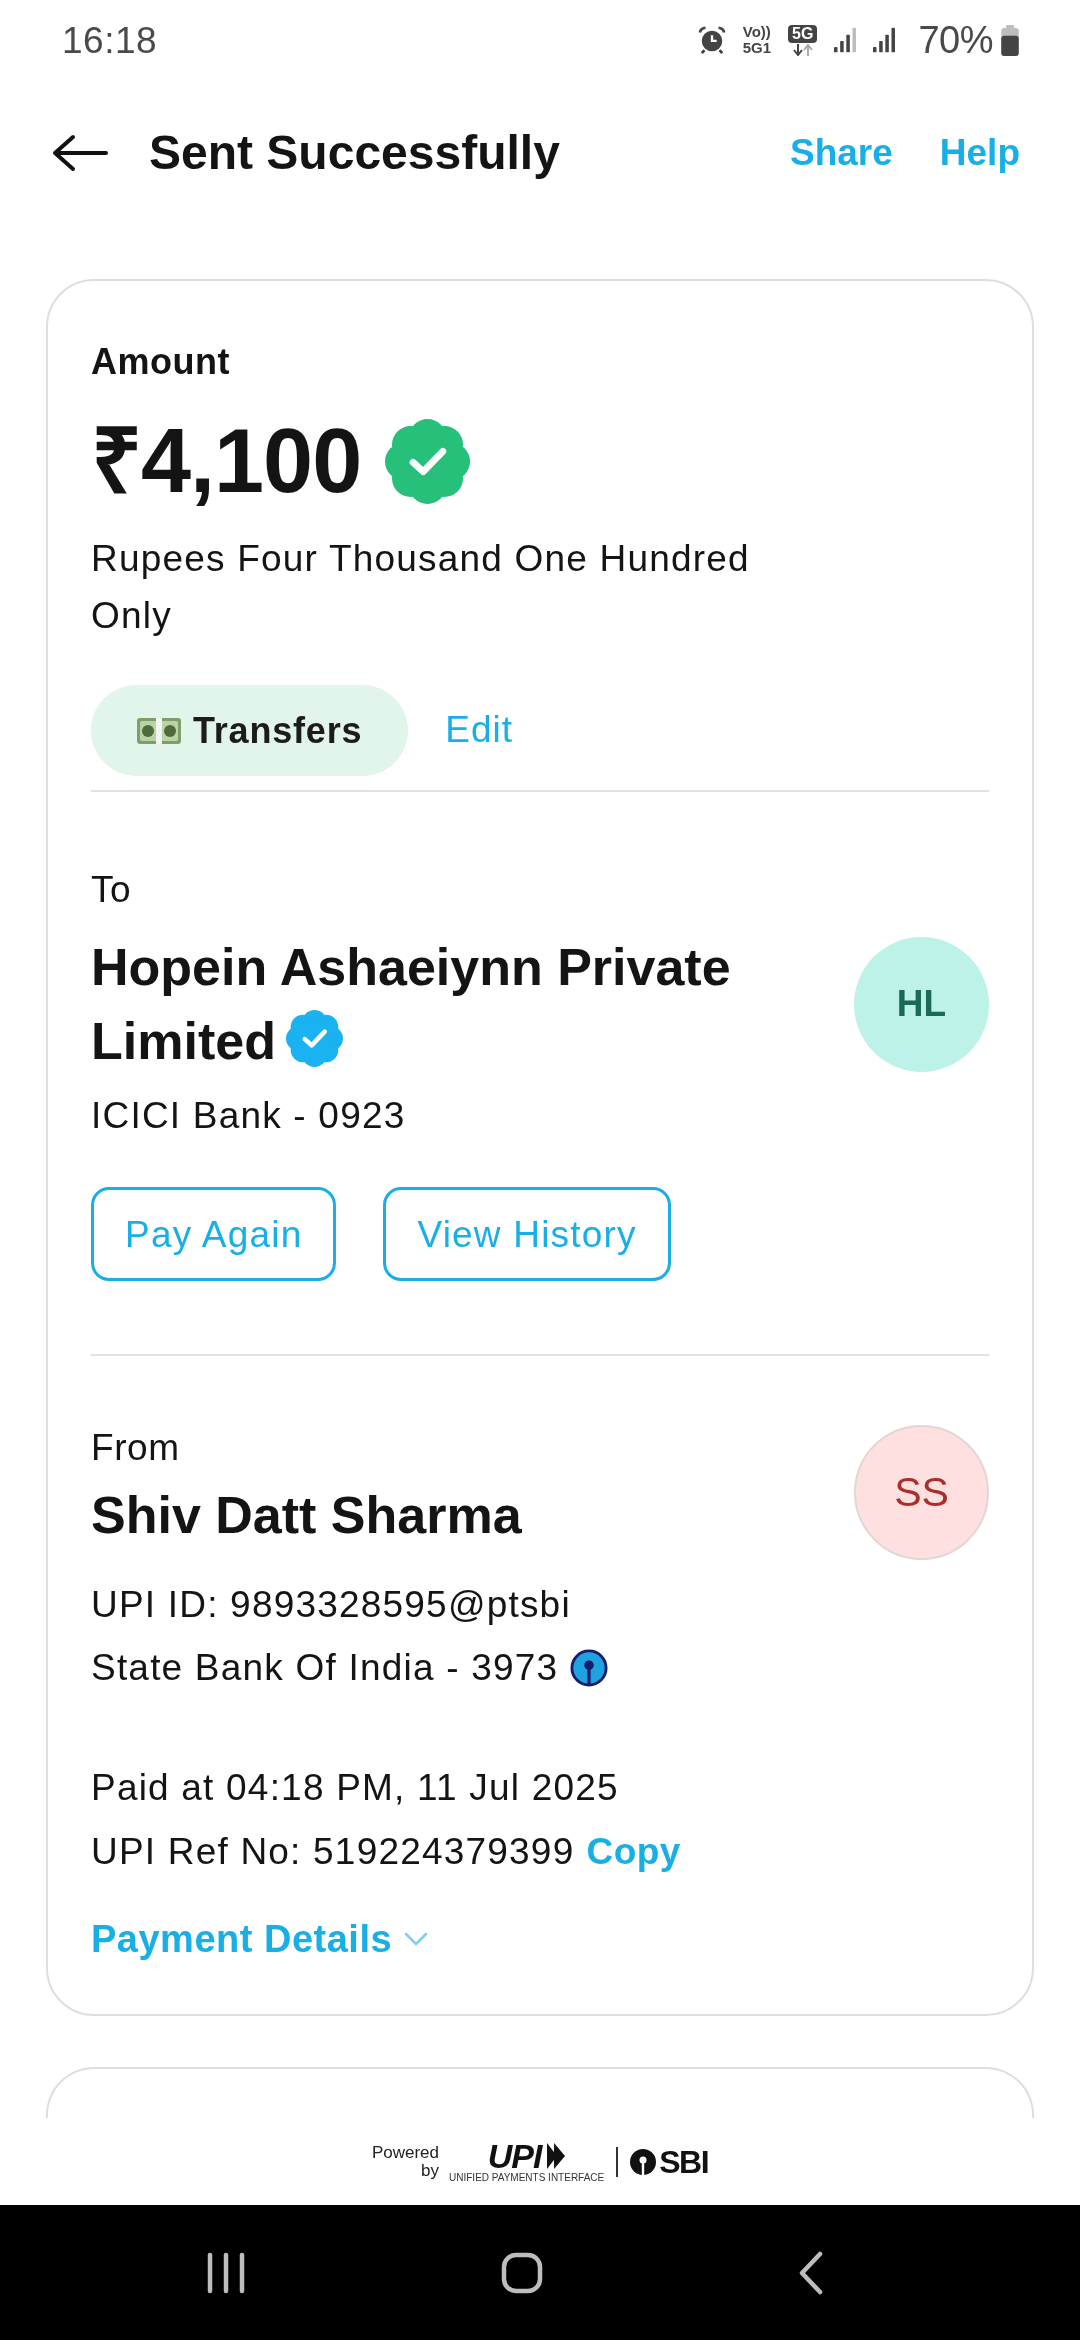  Describe the element at coordinates (711, 40) in the screenshot. I see `alarm-clock-icon` at that location.